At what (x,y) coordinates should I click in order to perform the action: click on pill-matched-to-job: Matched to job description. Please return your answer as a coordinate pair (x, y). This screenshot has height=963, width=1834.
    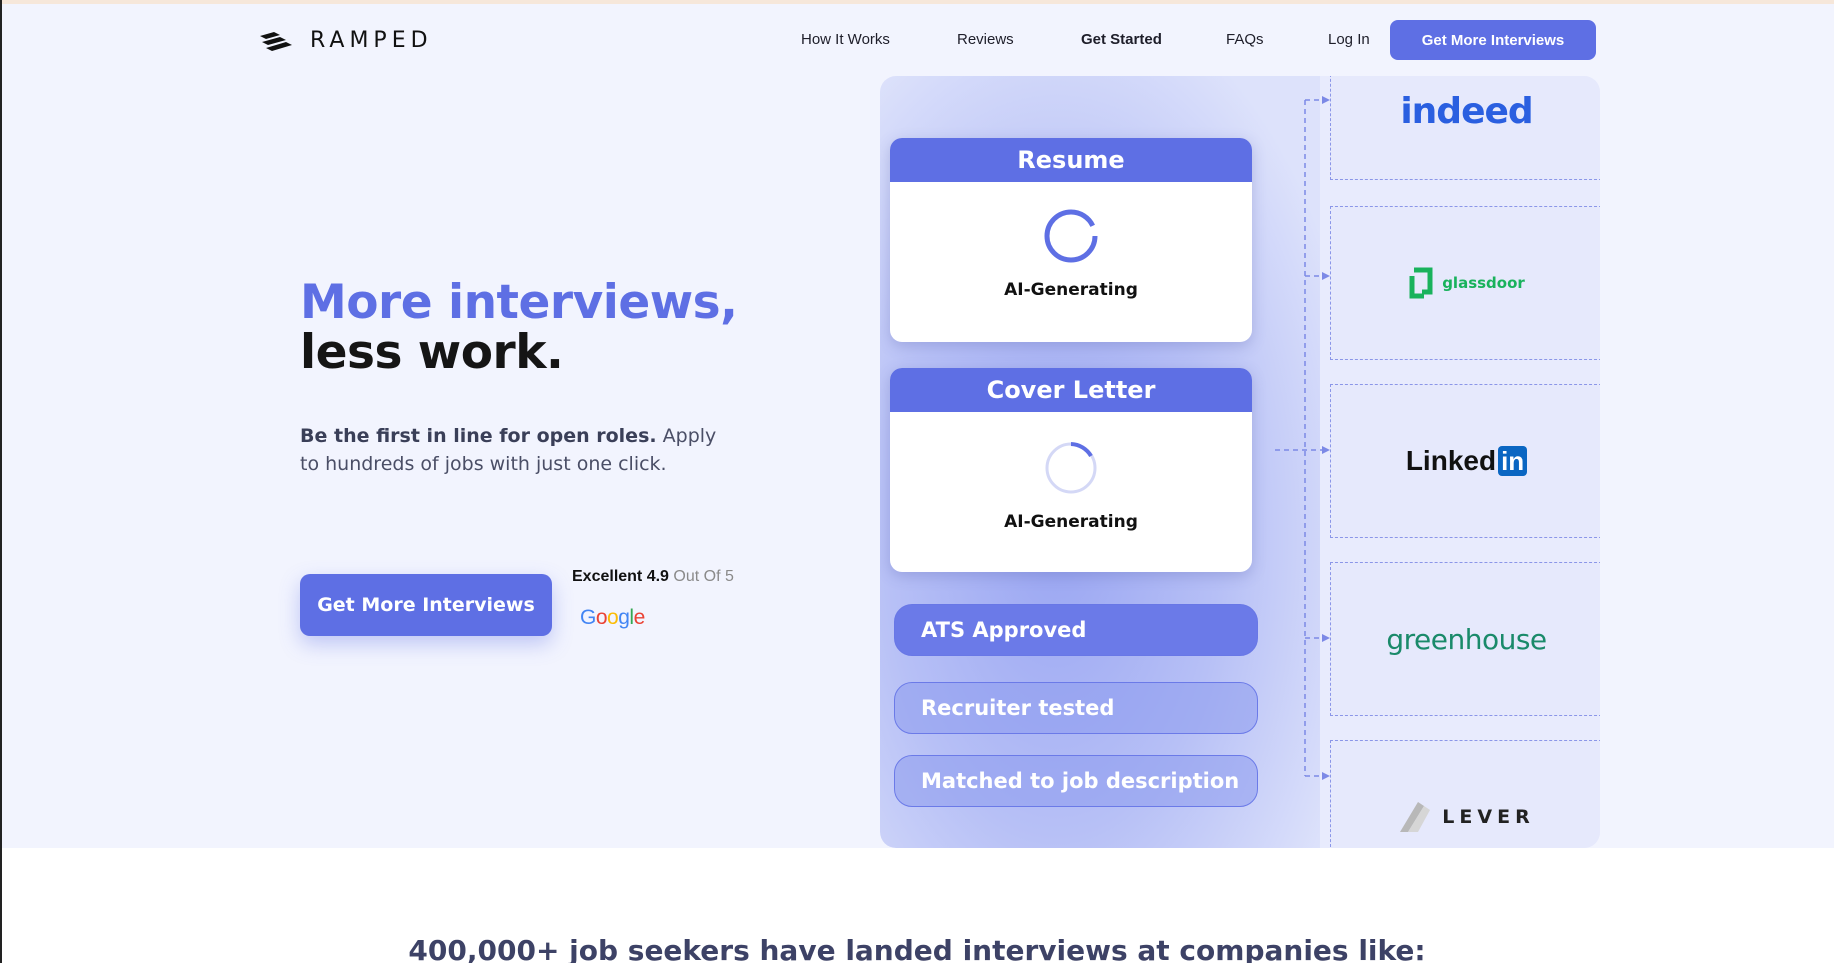
    Looking at the image, I should click on (1076, 781).